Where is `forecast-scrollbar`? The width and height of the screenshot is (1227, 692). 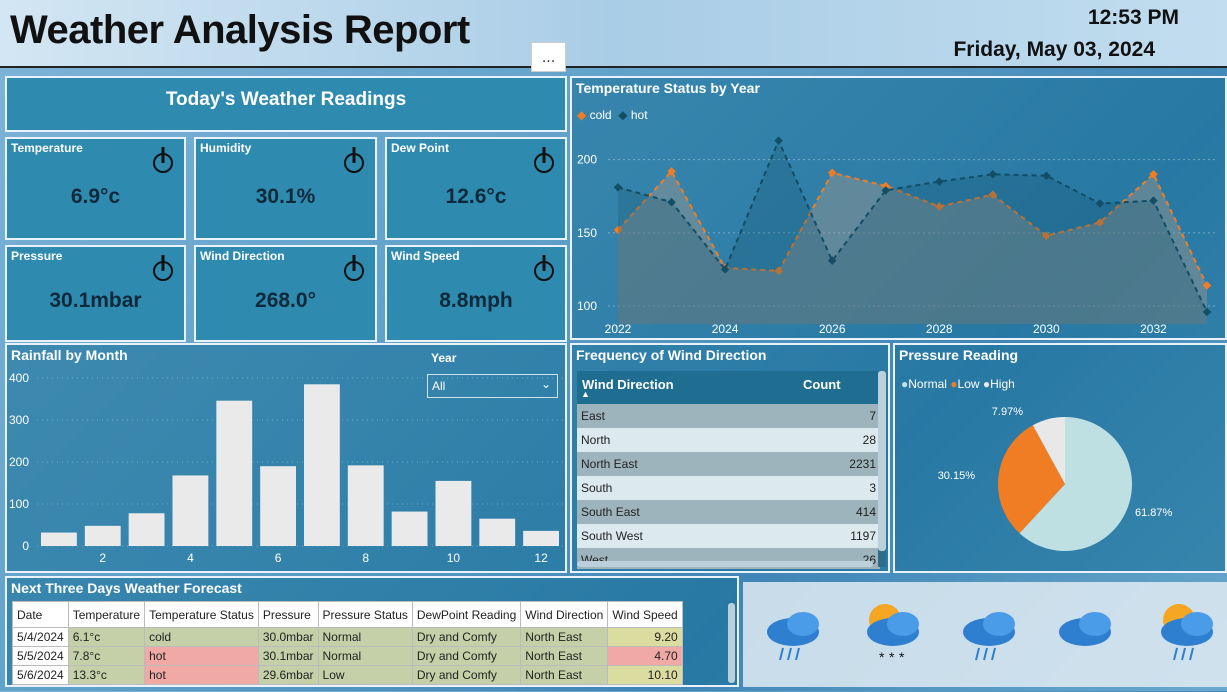 forecast-scrollbar is located at coordinates (731, 643).